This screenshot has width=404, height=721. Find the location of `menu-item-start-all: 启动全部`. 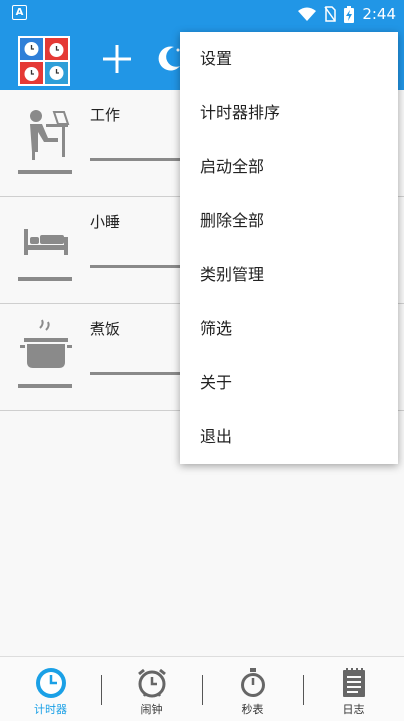

menu-item-start-all: 启动全部 is located at coordinates (289, 167).